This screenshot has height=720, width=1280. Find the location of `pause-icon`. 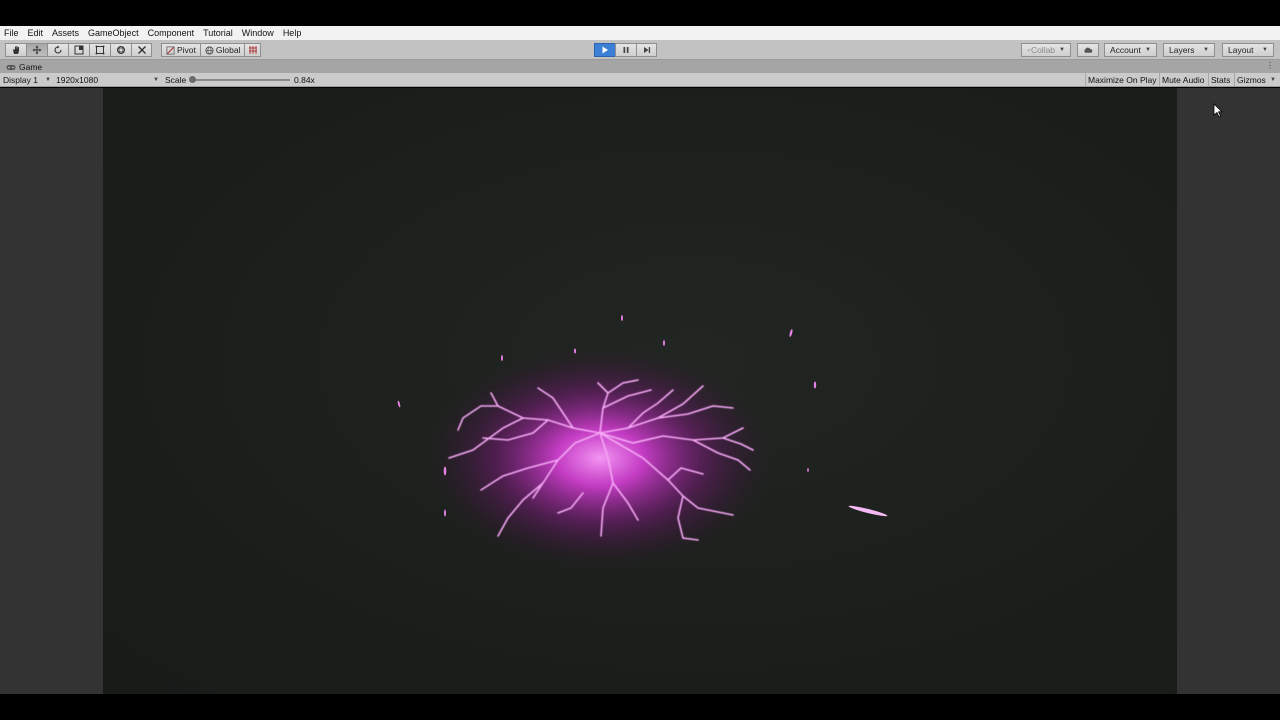

pause-icon is located at coordinates (626, 50).